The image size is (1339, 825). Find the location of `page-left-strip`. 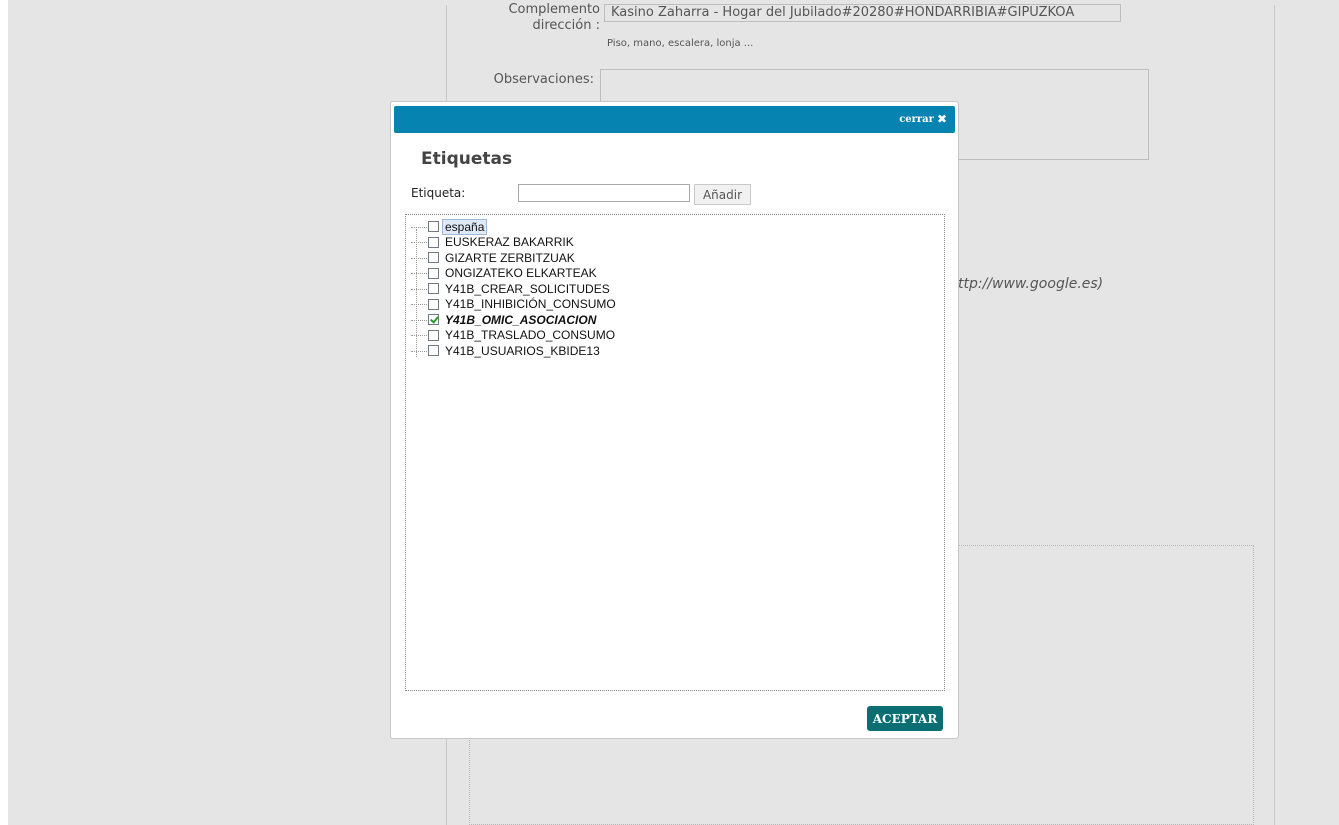

page-left-strip is located at coordinates (4, 412).